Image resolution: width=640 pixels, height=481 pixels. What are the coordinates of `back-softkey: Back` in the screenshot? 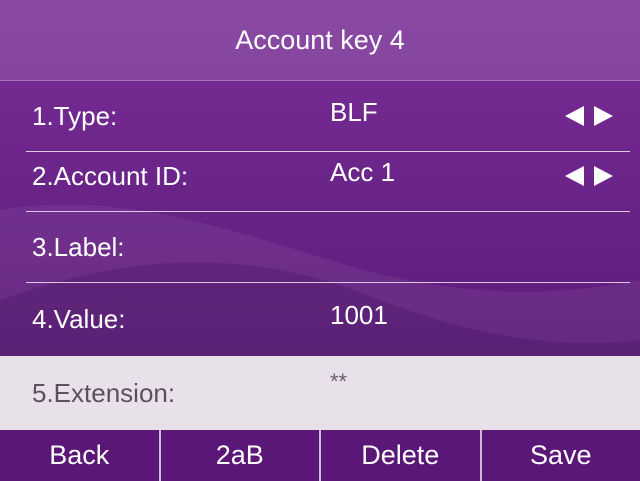 It's located at (80, 455).